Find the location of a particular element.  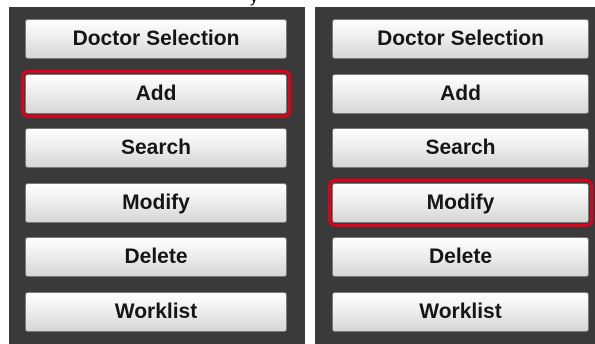

cropped-caption-text: y is located at coordinates (254, 3).